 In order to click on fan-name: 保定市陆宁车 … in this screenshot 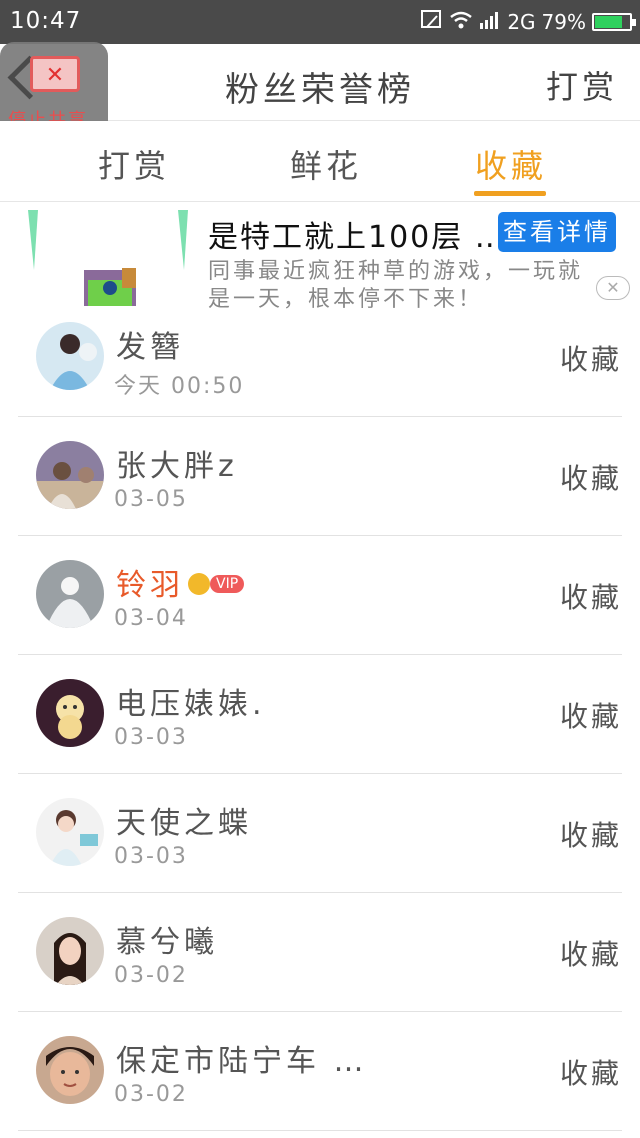, I will do `click(242, 1061)`.